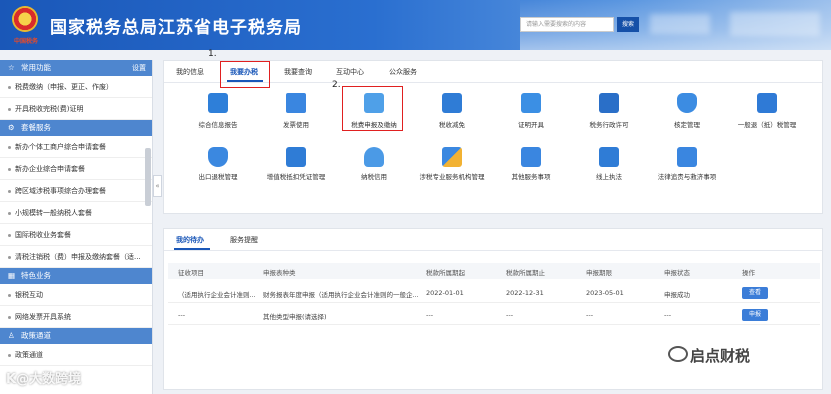 Image resolution: width=831 pixels, height=394 pixels. I want to click on function-label: 发票使用, so click(296, 124).